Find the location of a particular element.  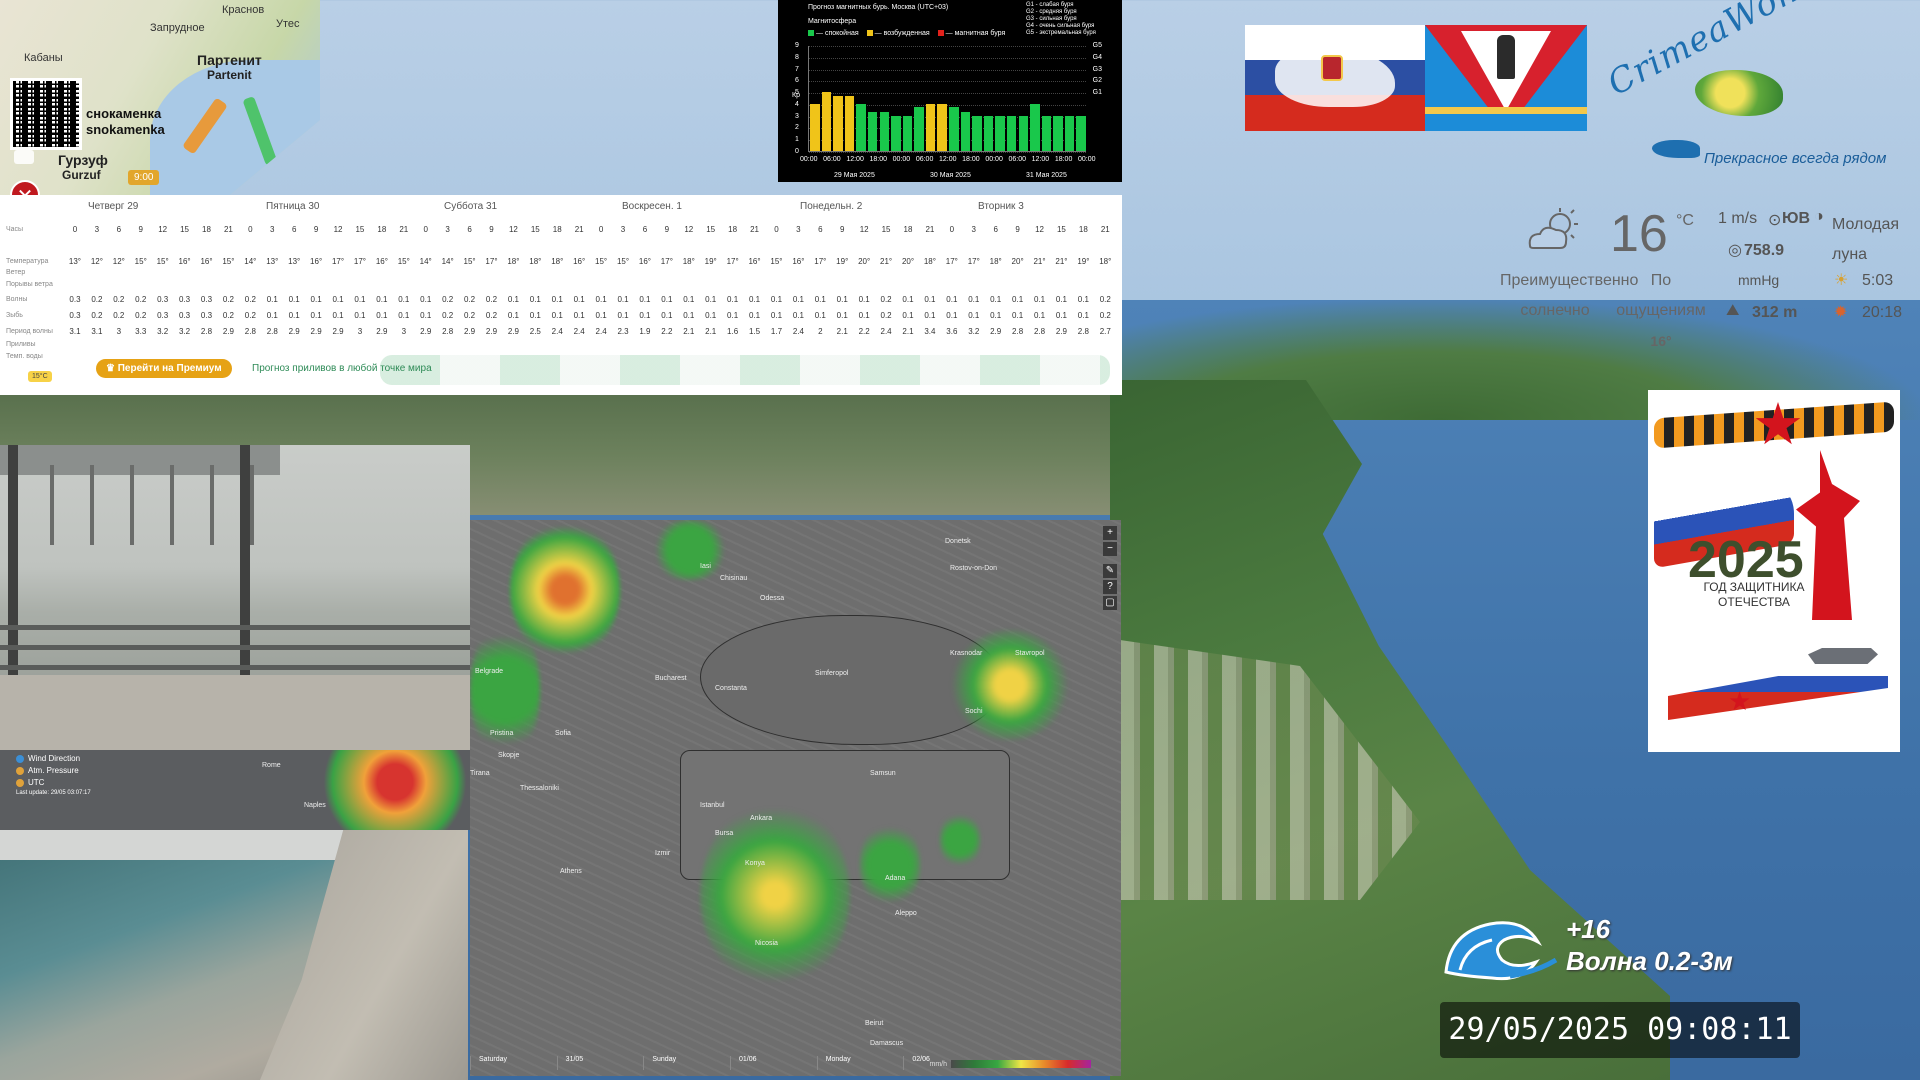

timeline-date: 01/06 is located at coordinates (773, 1063).